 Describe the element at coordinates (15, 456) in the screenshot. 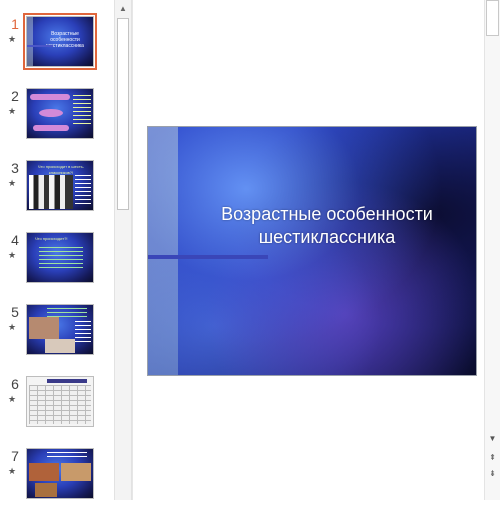

I see `slide-number: 7` at that location.